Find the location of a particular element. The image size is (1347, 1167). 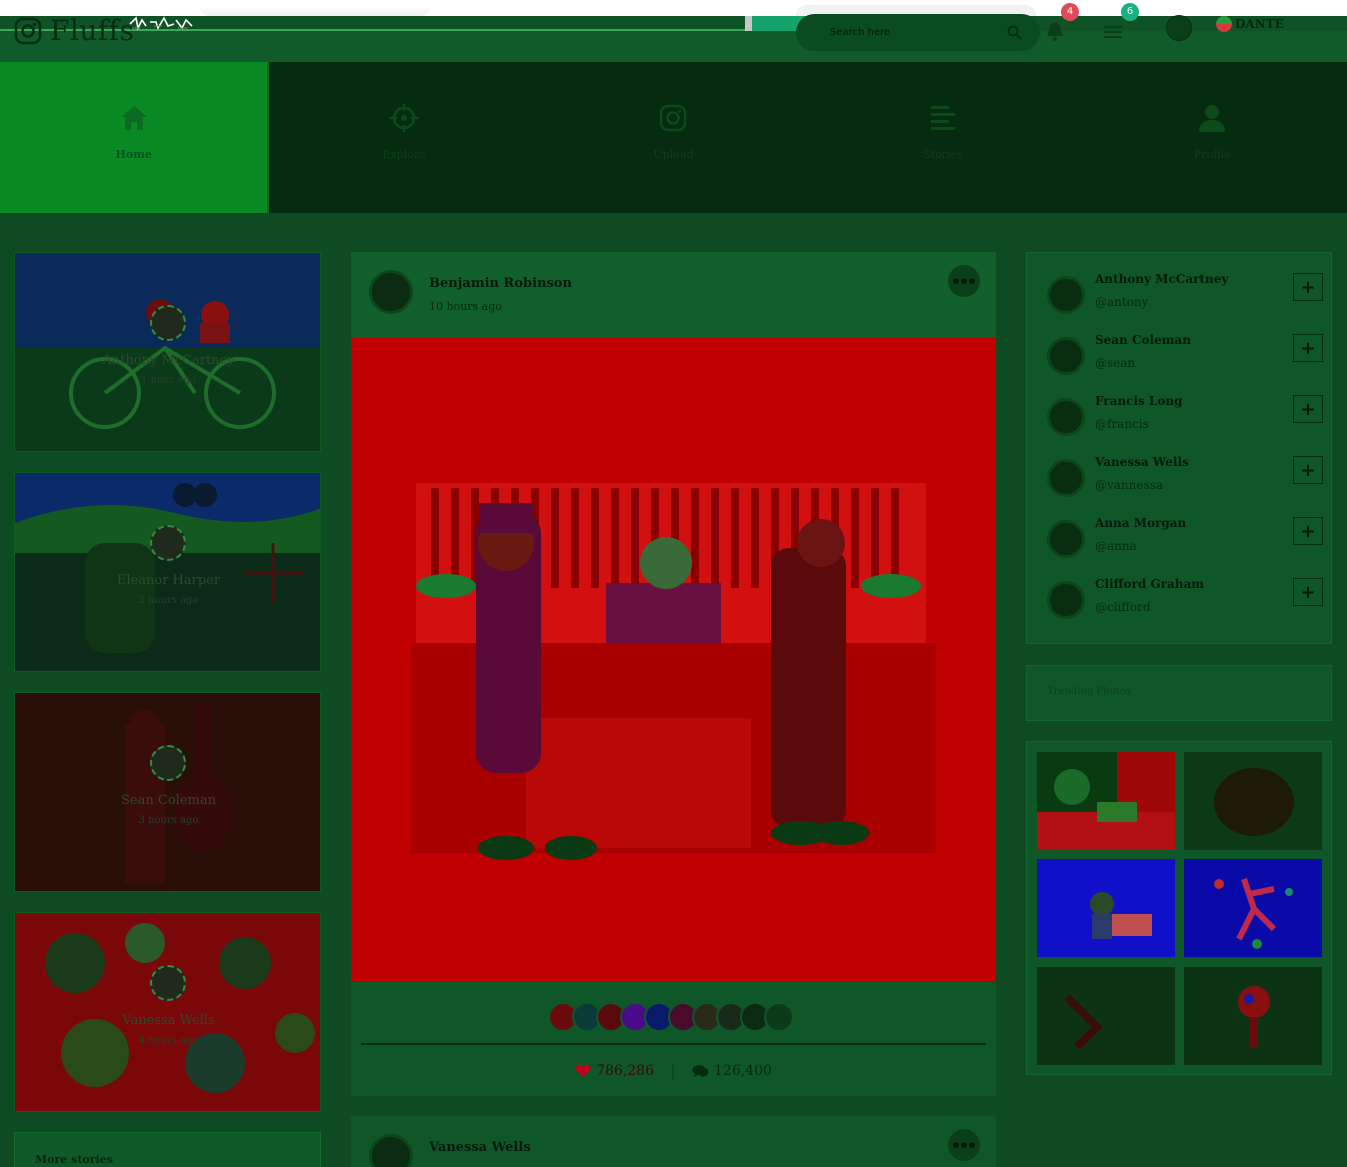

trending-photos-grid is located at coordinates (1179, 908).